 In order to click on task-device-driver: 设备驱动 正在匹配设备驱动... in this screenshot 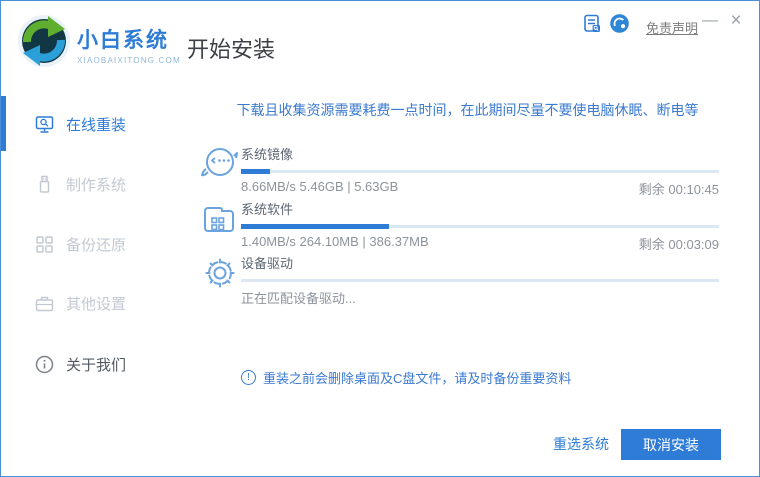, I will do `click(460, 279)`.